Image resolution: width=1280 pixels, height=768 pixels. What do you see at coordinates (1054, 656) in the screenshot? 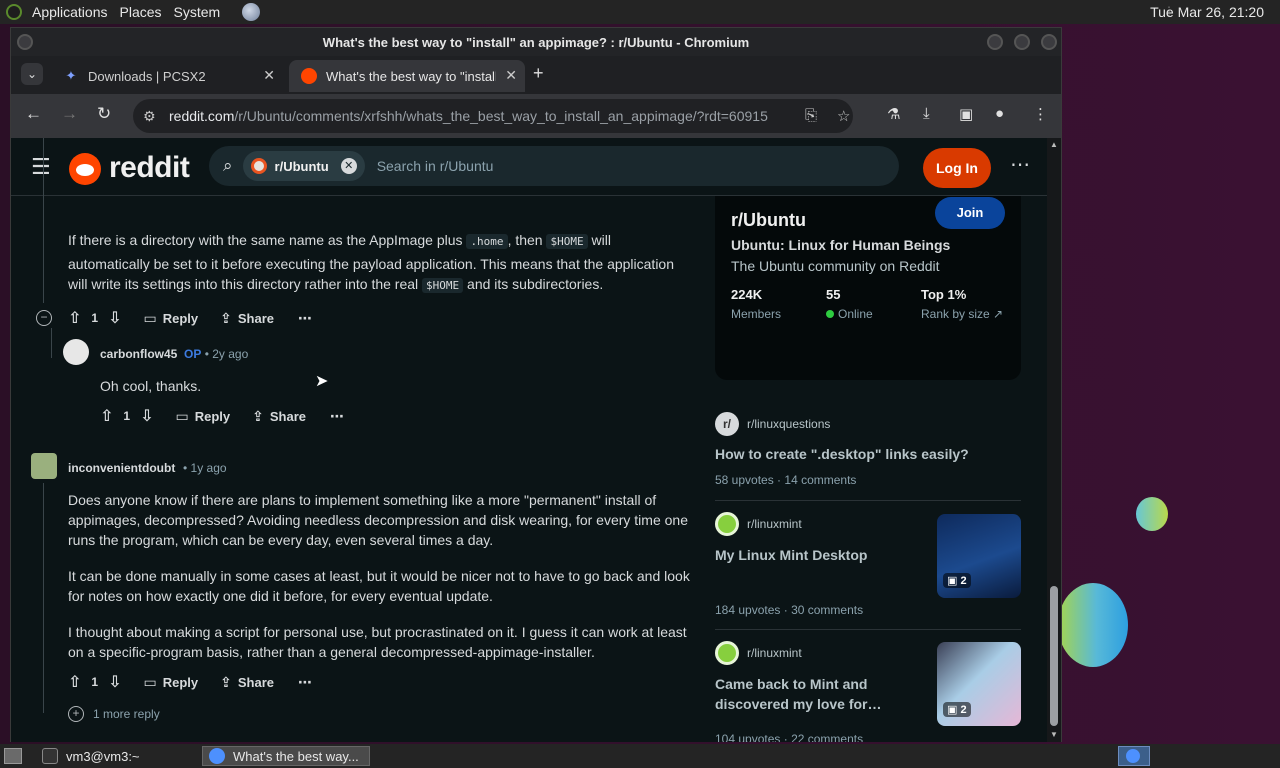
I see `scrollbar-thumb` at bounding box center [1054, 656].